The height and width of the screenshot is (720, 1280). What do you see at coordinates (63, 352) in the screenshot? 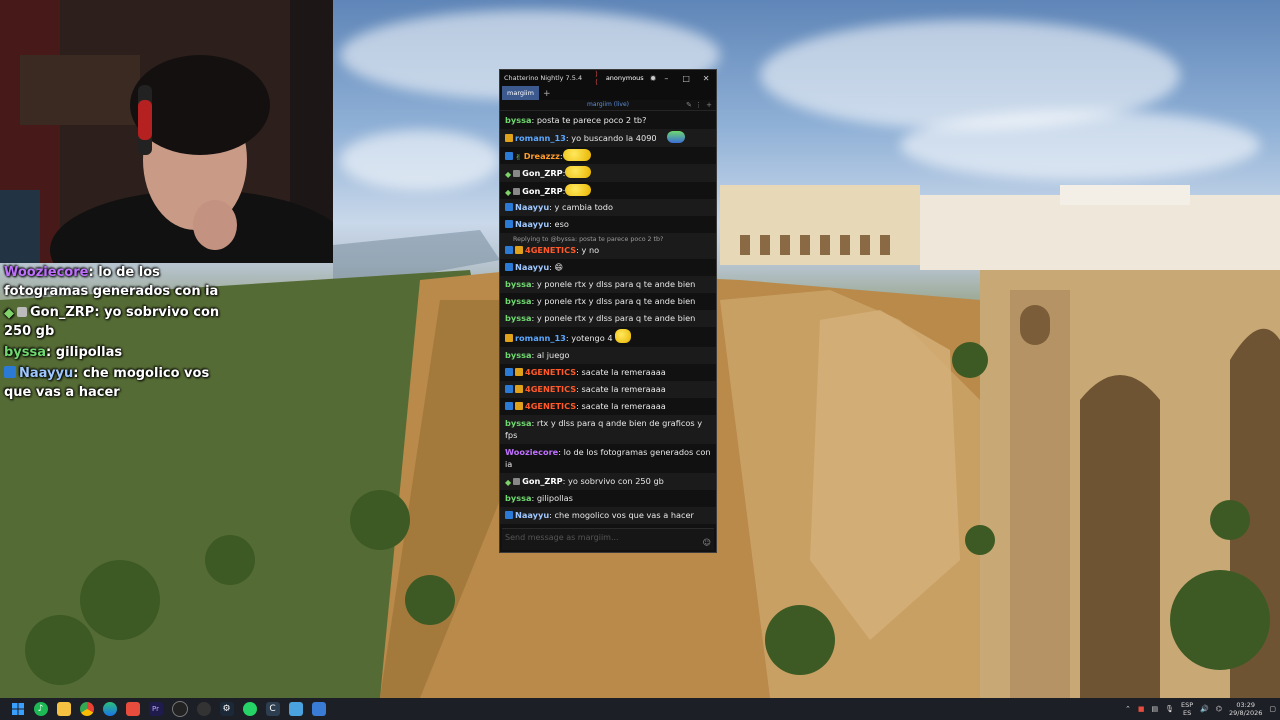
I see `overlay-message: byssa: gilipollas` at bounding box center [63, 352].